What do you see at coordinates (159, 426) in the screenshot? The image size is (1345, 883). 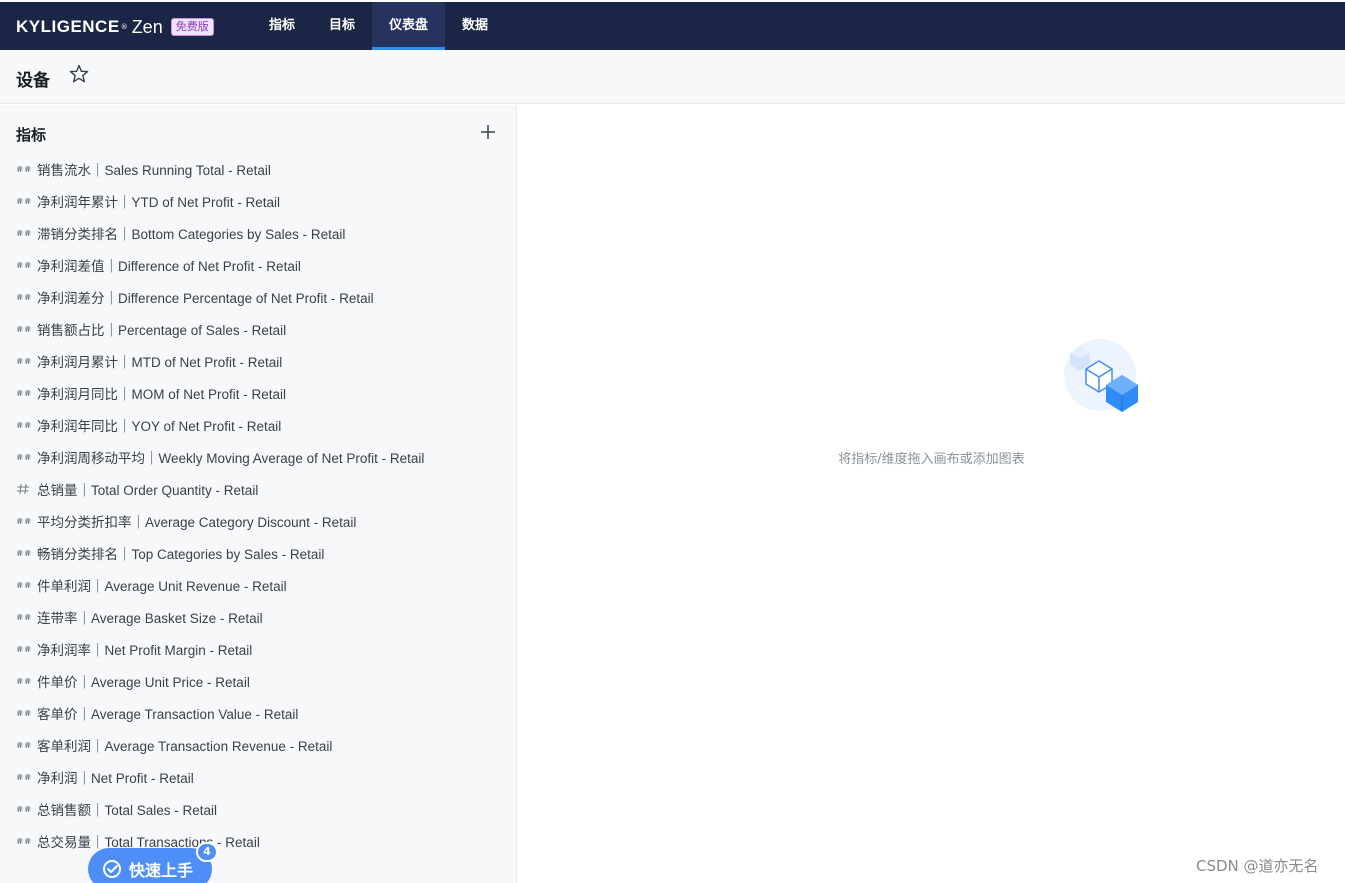 I see `metric-label: 净利润年同比｜YOY of Net Profit - Retail` at bounding box center [159, 426].